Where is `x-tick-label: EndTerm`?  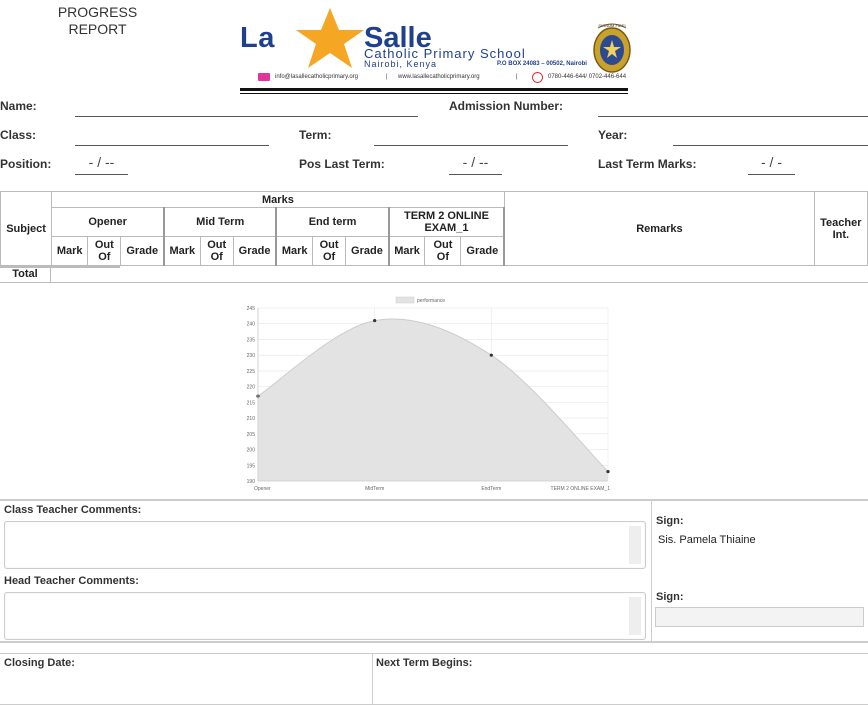
x-tick-label: EndTerm is located at coordinates (491, 489).